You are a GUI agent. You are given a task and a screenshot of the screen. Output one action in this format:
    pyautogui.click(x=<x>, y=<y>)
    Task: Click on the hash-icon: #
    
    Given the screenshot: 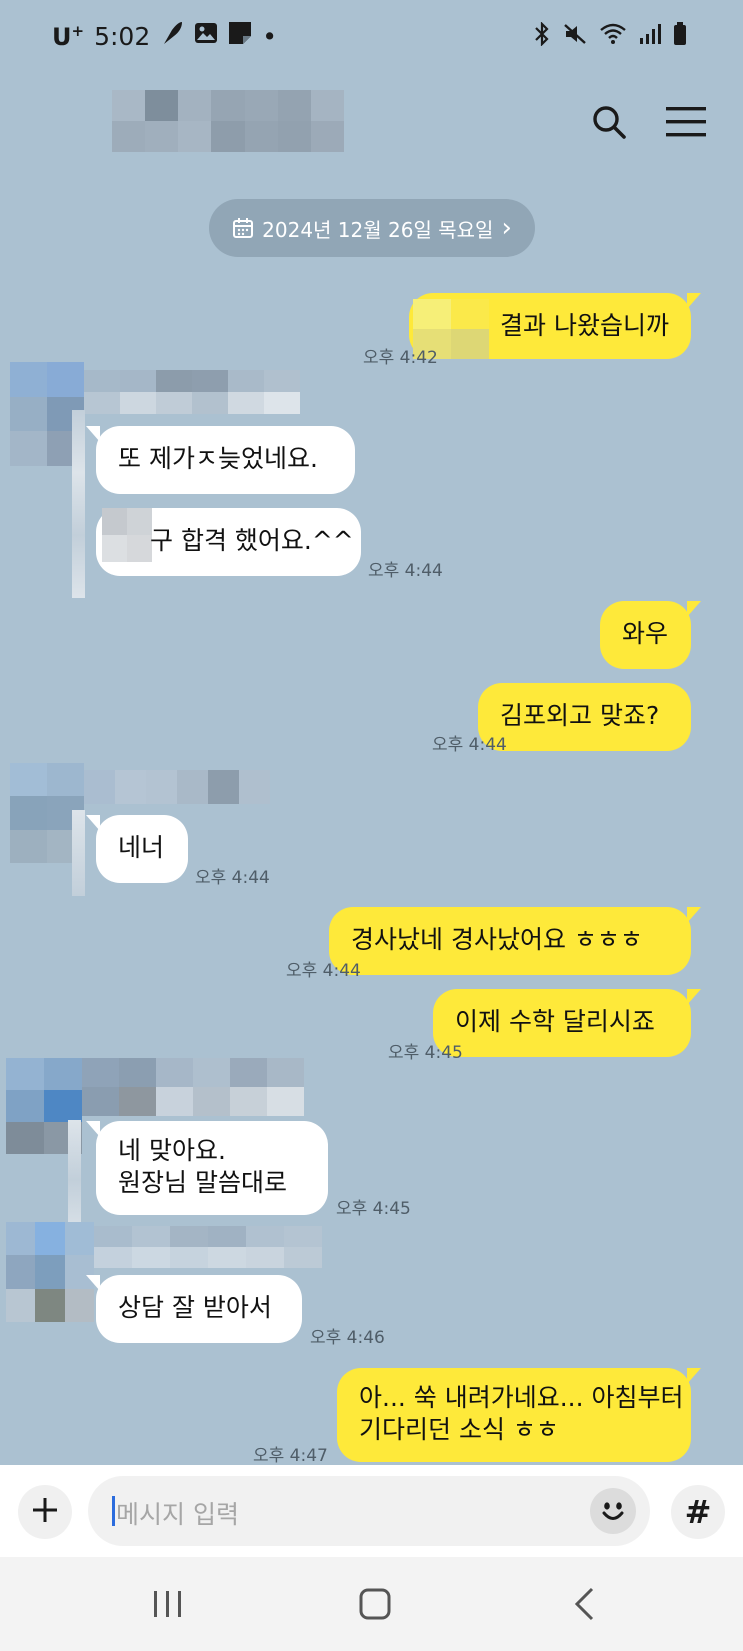 What is the action you would take?
    pyautogui.click(x=698, y=1512)
    